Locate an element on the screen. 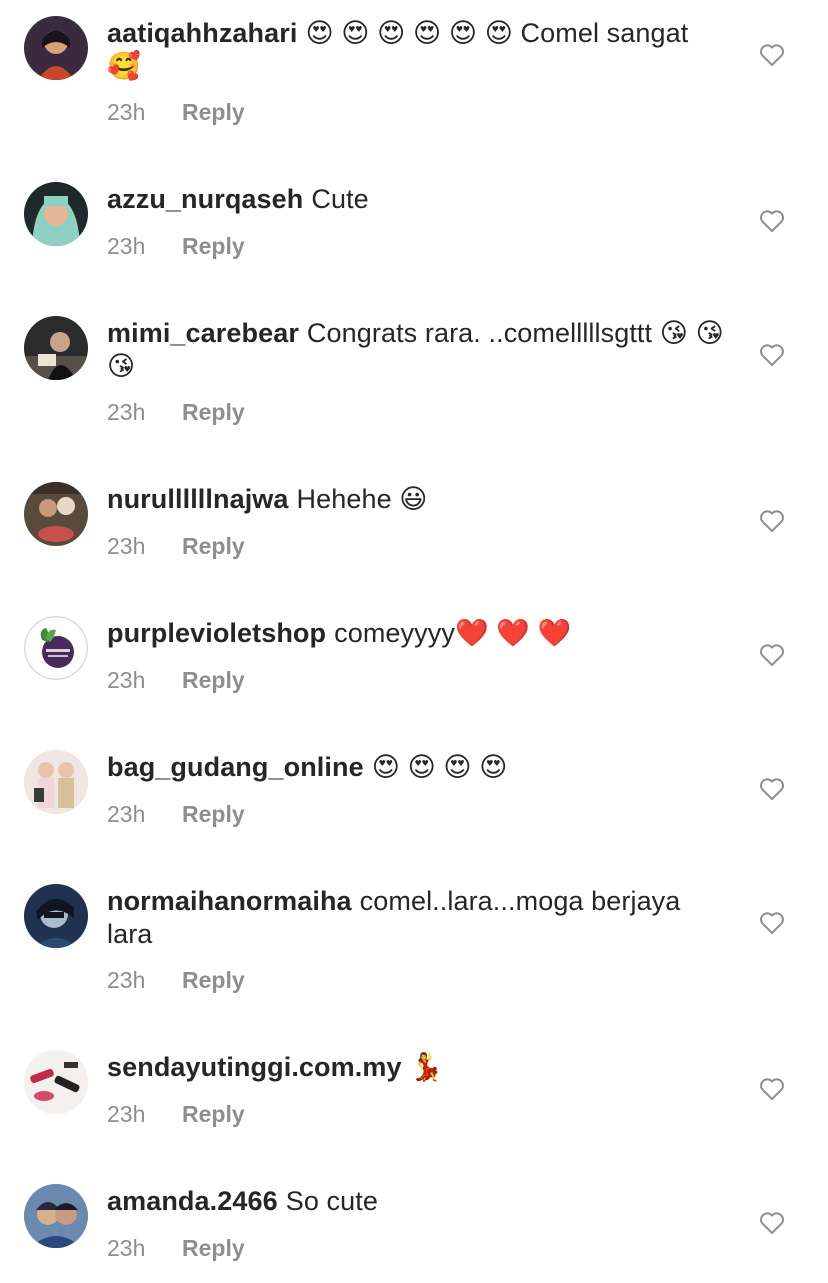 The width and height of the screenshot is (828, 1283). comment-username: bag_gudang_online is located at coordinates (235, 767).